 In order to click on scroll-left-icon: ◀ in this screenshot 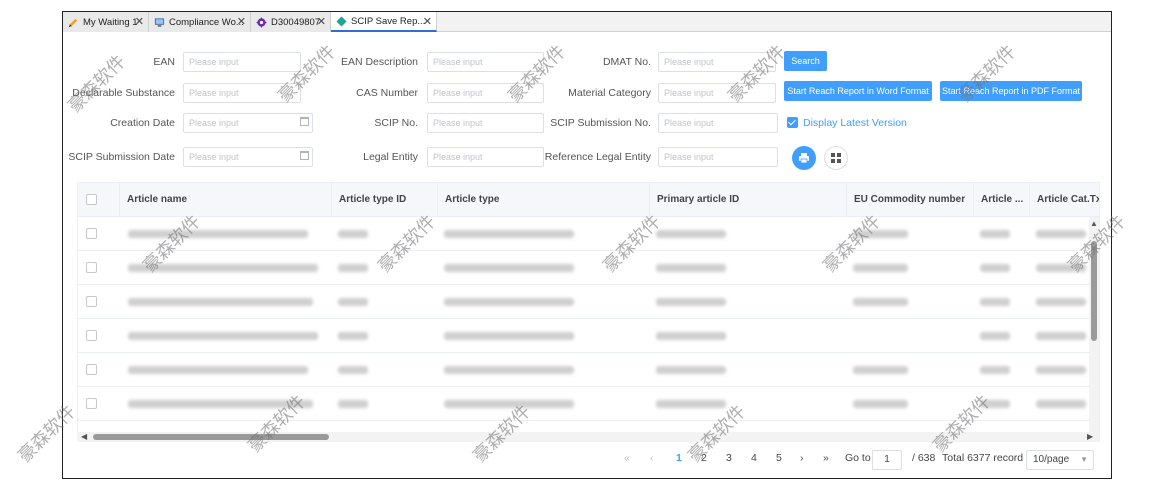, I will do `click(84, 436)`.